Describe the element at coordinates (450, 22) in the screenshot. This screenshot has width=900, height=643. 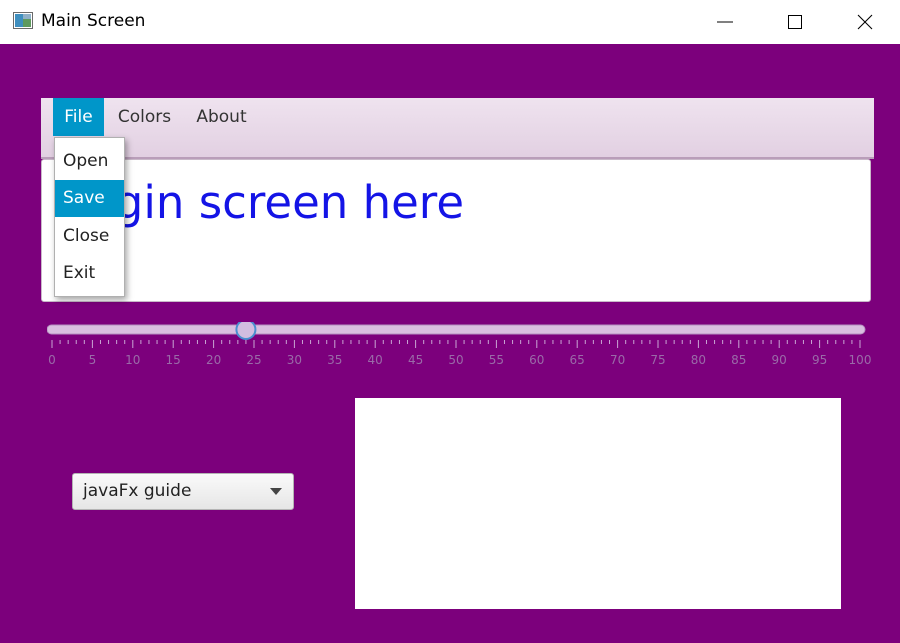
I see `title-bar: Main Screen` at that location.